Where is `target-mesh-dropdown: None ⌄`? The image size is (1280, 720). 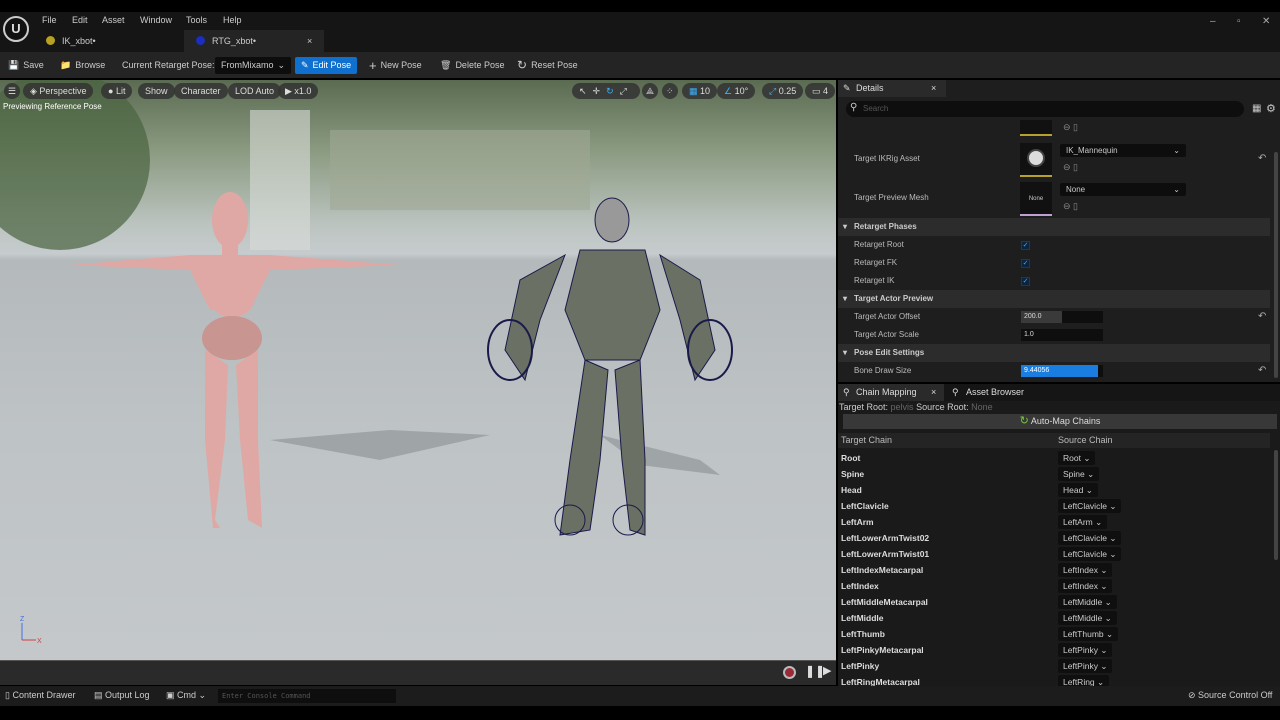 target-mesh-dropdown: None ⌄ is located at coordinates (1123, 189).